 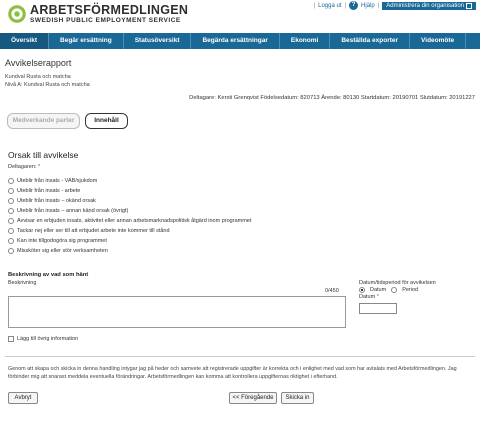 What do you see at coordinates (105, 20) in the screenshot?
I see `logo-subtitle: SWEDISH PUBLIC EMPLOYMENT SERVICE` at bounding box center [105, 20].